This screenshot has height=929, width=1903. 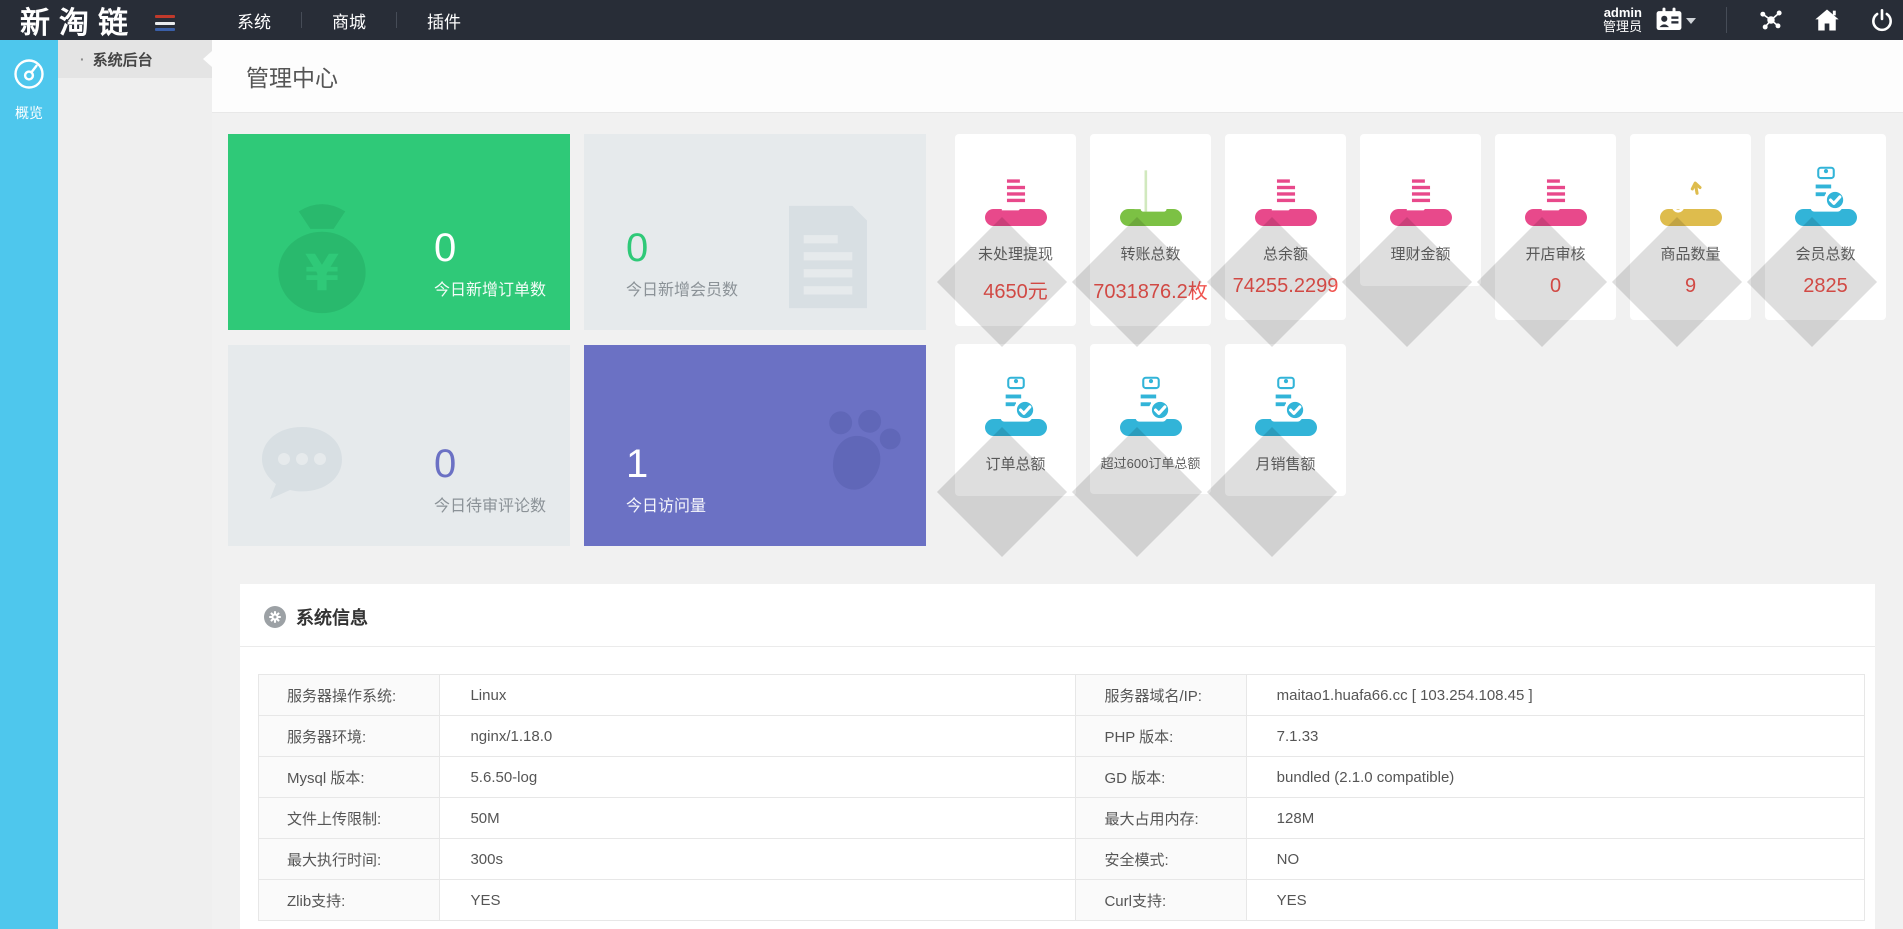 I want to click on home-icon, so click(x=1827, y=20).